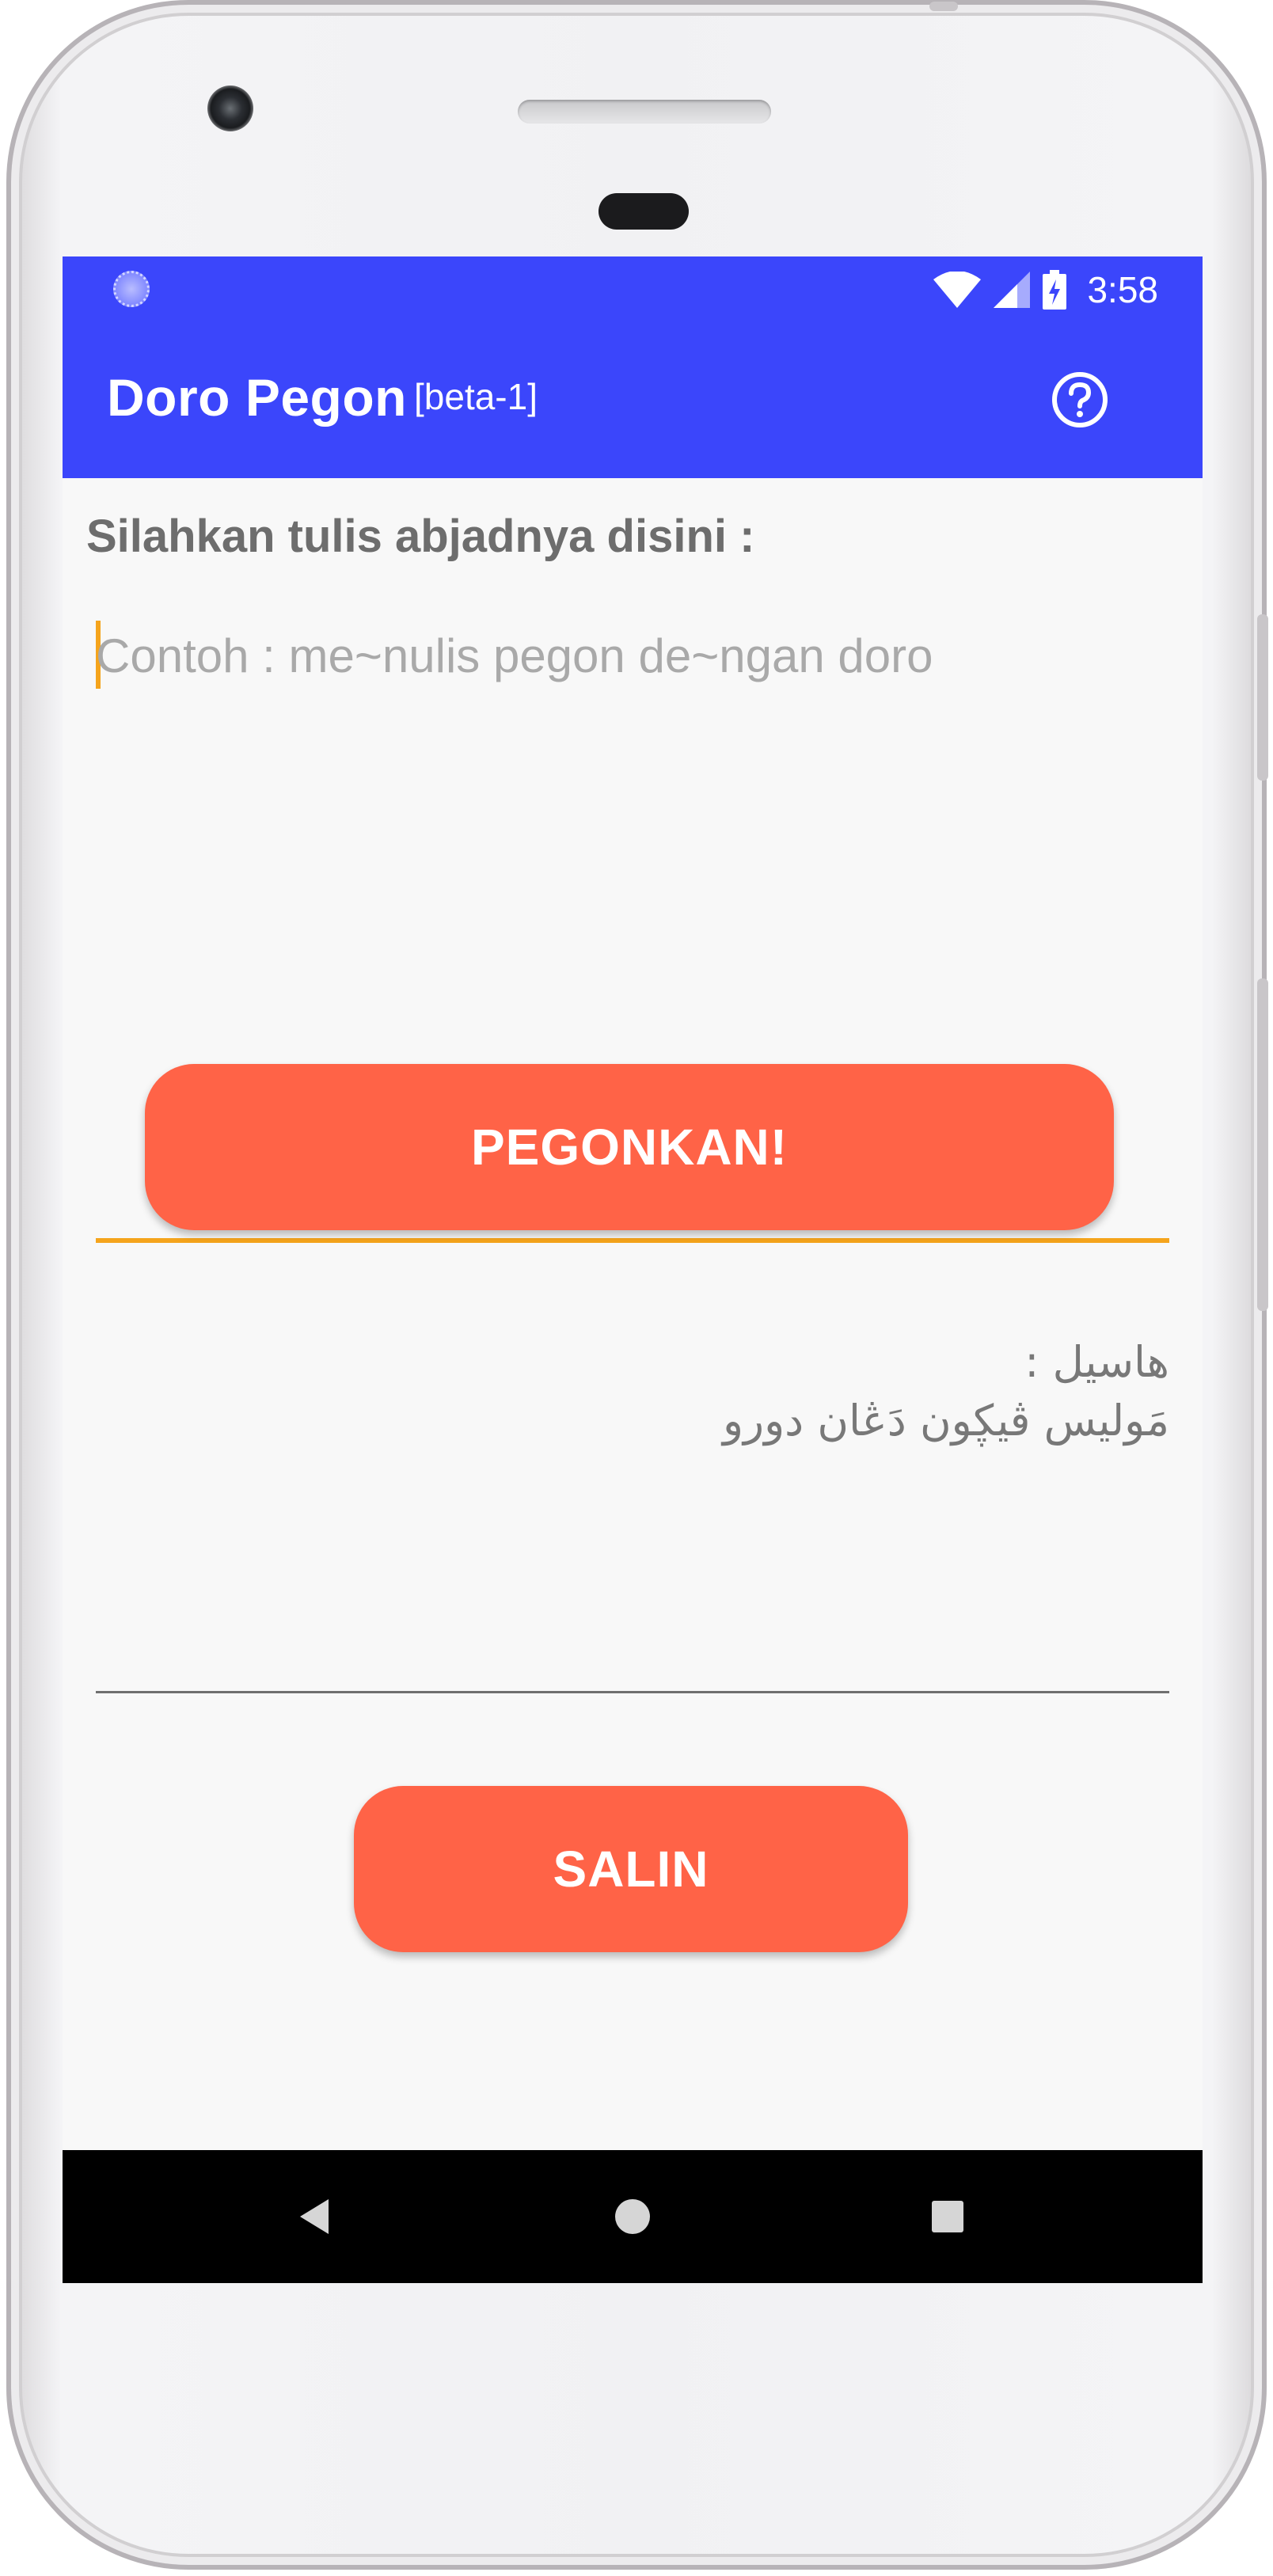 This screenshot has height=2576, width=1273. I want to click on app-version-label: [beta-1], so click(476, 397).